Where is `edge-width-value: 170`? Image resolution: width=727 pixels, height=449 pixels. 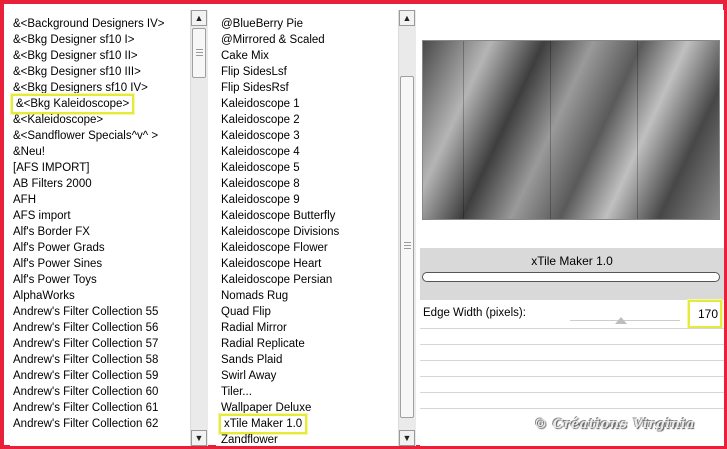 edge-width-value: 170 is located at coordinates (705, 314).